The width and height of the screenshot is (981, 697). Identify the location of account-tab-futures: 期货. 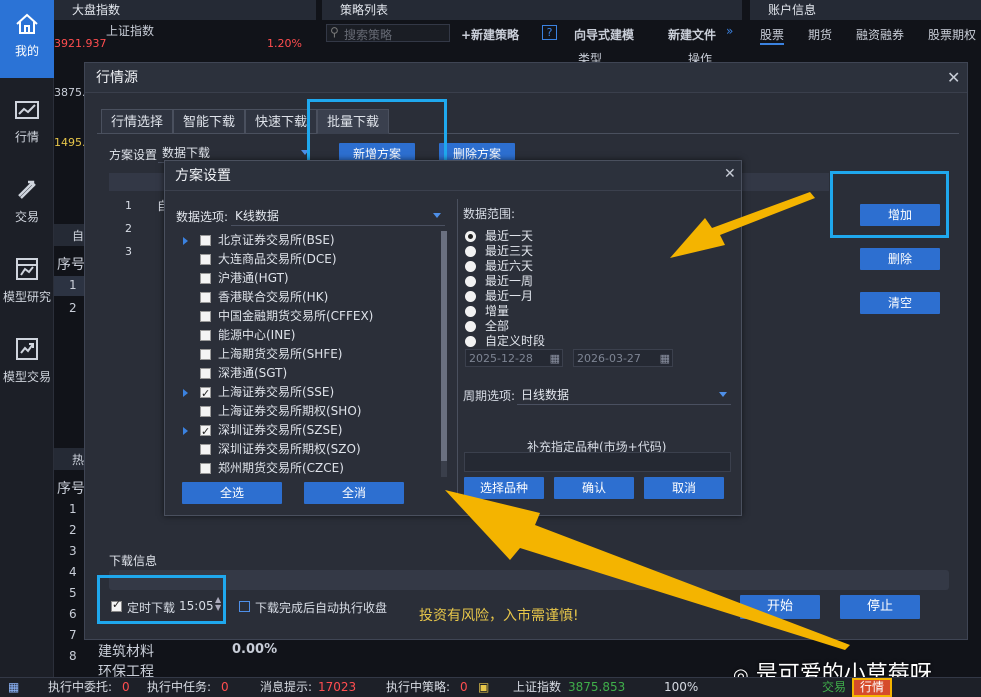
(820, 34).